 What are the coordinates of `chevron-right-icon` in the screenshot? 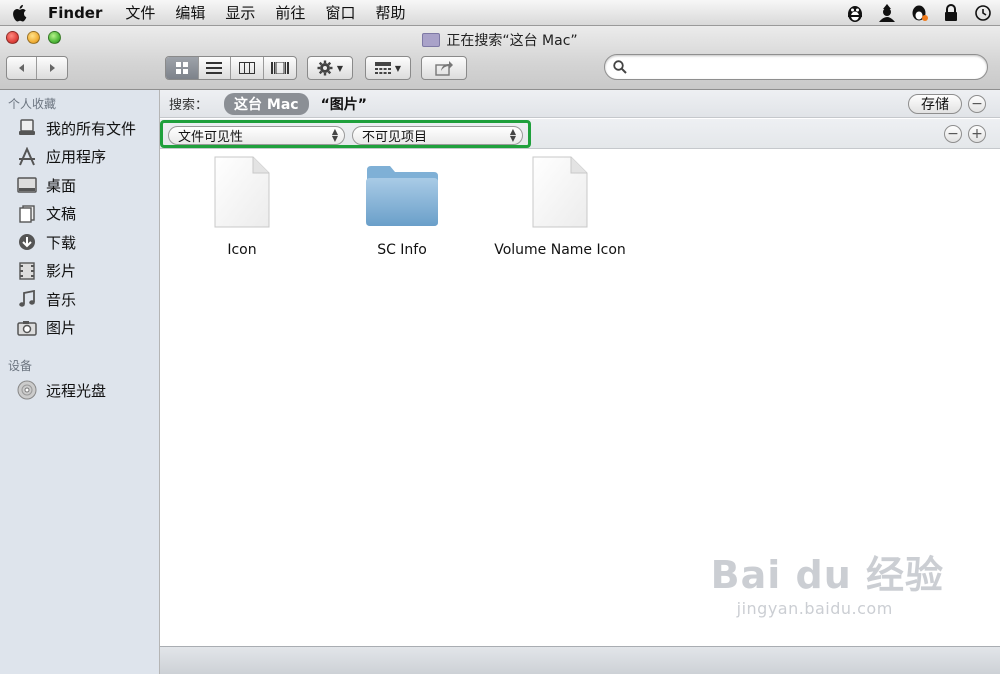 It's located at (52, 68).